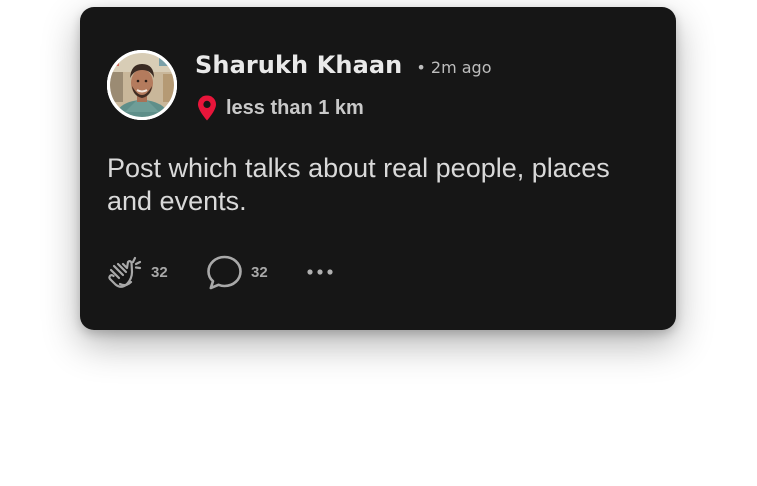 The width and height of the screenshot is (757, 486). I want to click on clap-button: 32, so click(156, 272).